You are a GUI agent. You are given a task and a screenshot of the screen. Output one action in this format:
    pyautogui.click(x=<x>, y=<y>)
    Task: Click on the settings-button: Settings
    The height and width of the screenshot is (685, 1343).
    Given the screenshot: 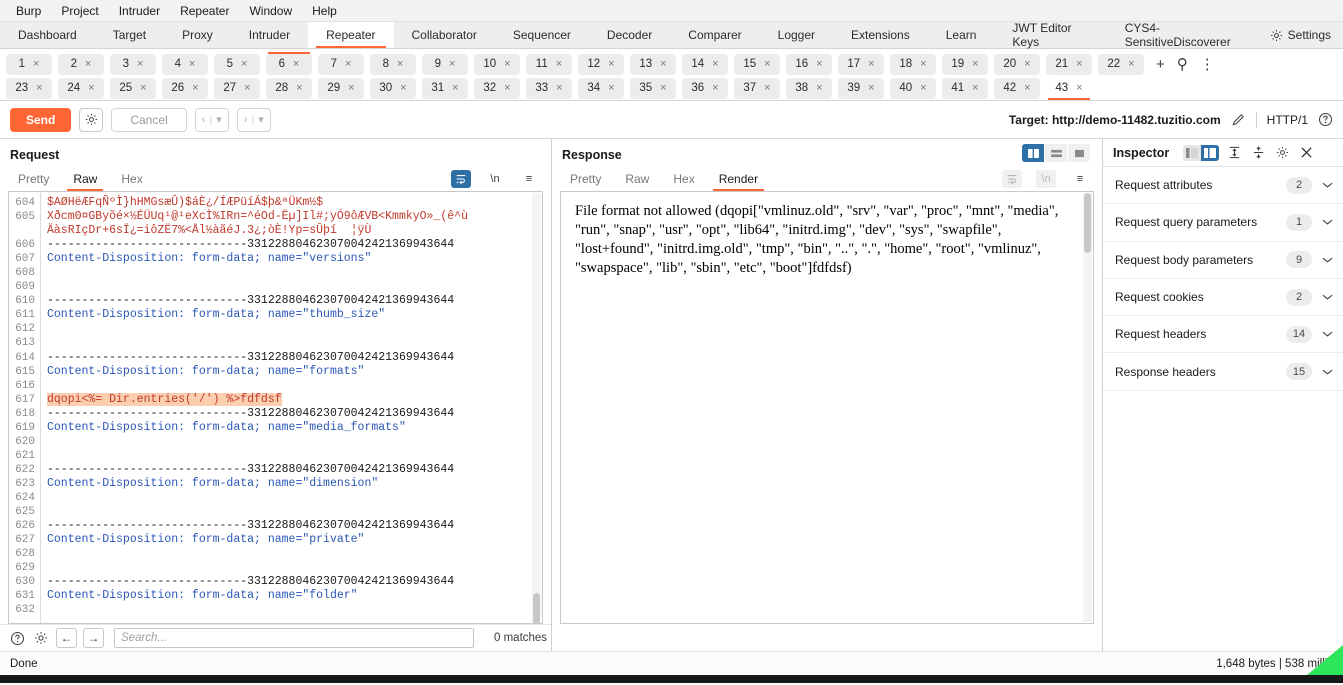 What is the action you would take?
    pyautogui.click(x=1303, y=35)
    